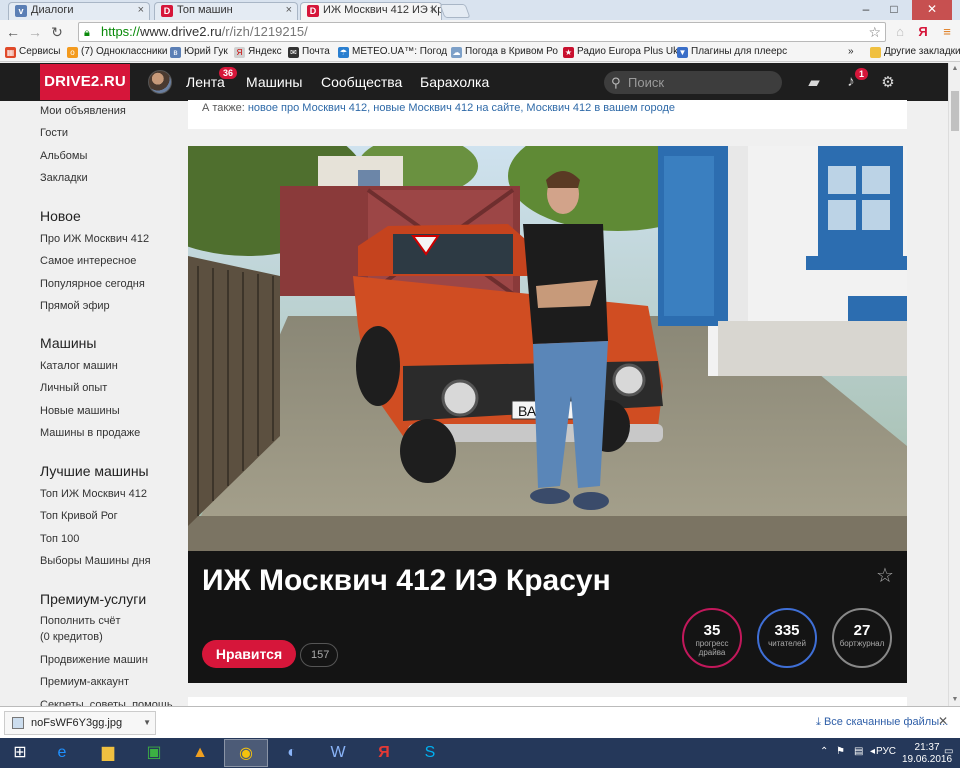 This screenshot has height=768, width=960. I want to click on sidebar-link-my-ads: Мои объявления, so click(83, 111).